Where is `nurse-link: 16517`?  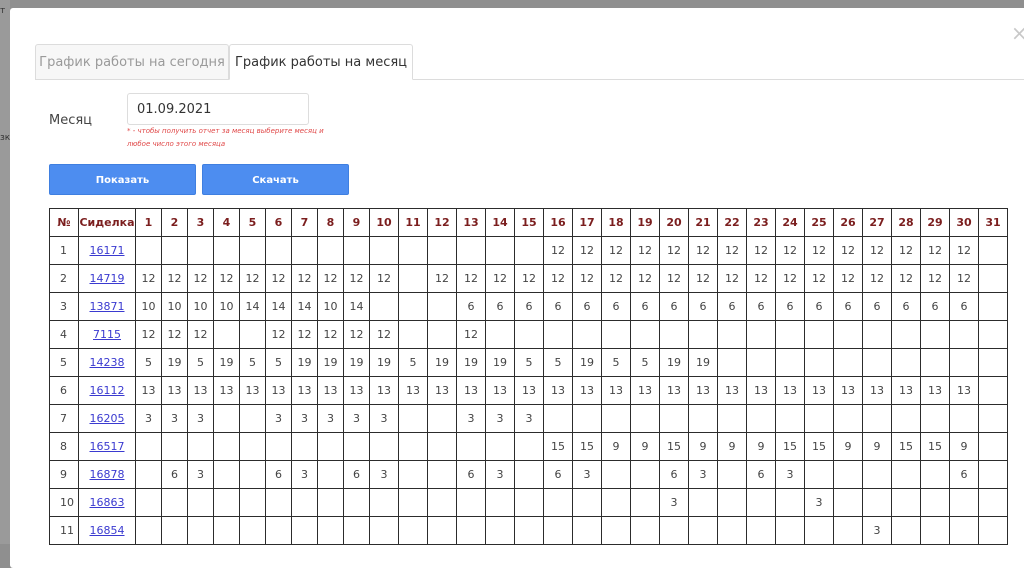 nurse-link: 16517 is located at coordinates (107, 446).